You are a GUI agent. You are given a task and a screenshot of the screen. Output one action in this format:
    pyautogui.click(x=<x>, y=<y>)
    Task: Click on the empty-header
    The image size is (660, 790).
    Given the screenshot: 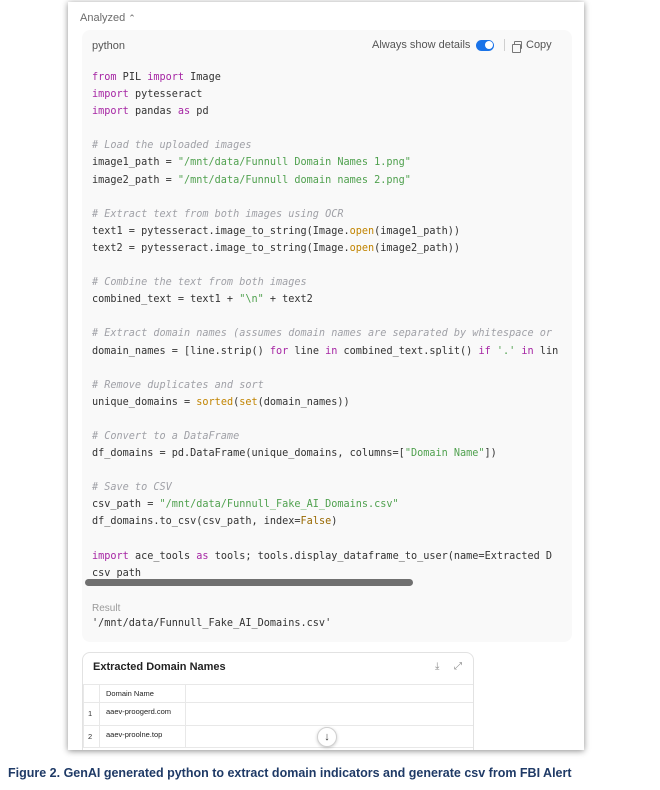 What is the action you would take?
    pyautogui.click(x=329, y=693)
    